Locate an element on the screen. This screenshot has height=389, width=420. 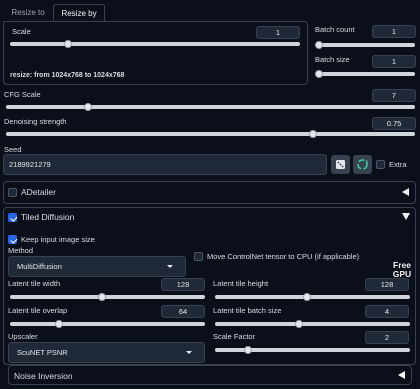
dice-icon is located at coordinates (340, 164).